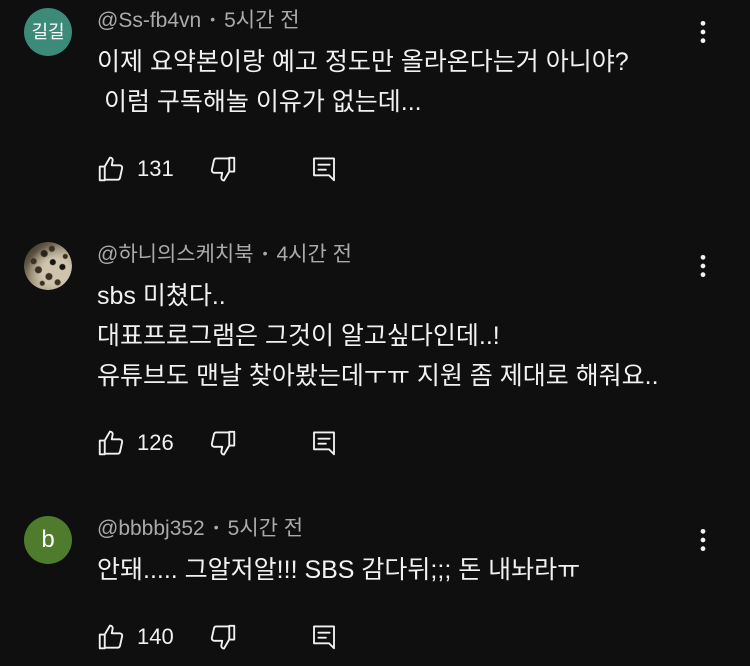 This screenshot has width=750, height=666. What do you see at coordinates (363, 62) in the screenshot?
I see `comment-text-line: 이제 요약본이랑 예고 정도만 올라온다는거 아니야?` at bounding box center [363, 62].